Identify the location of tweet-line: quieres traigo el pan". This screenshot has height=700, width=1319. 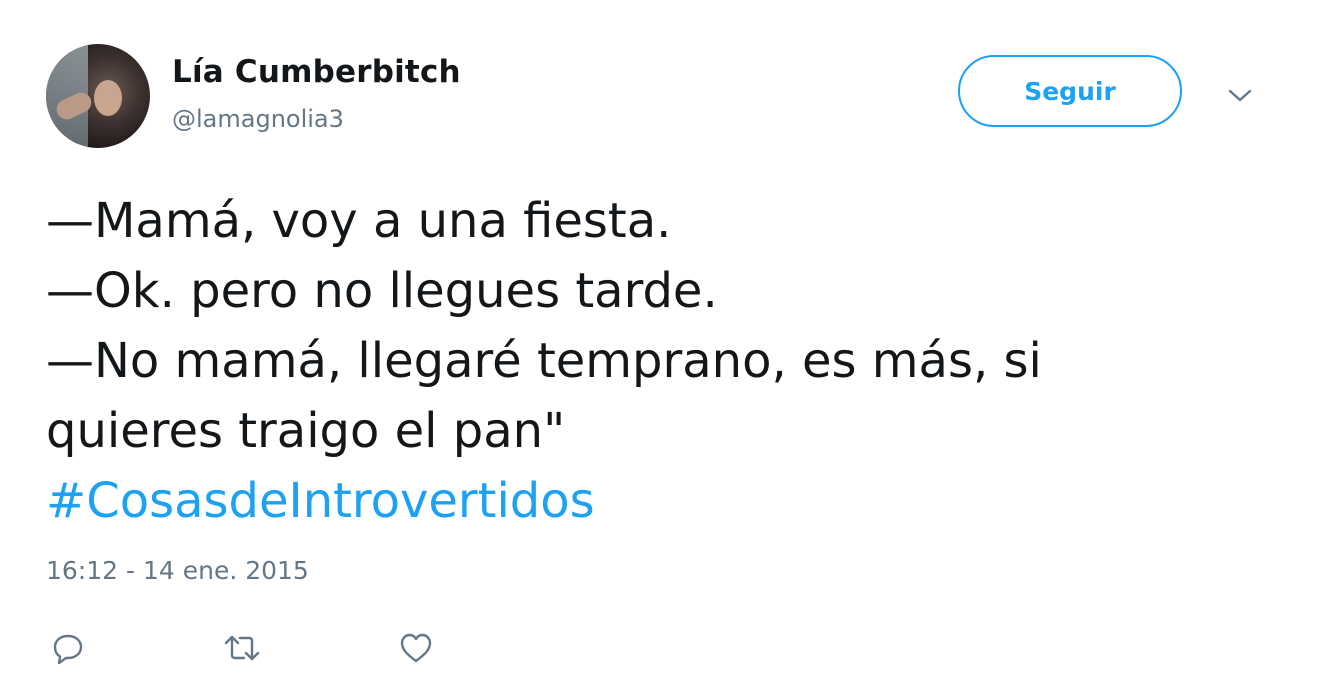
(306, 431).